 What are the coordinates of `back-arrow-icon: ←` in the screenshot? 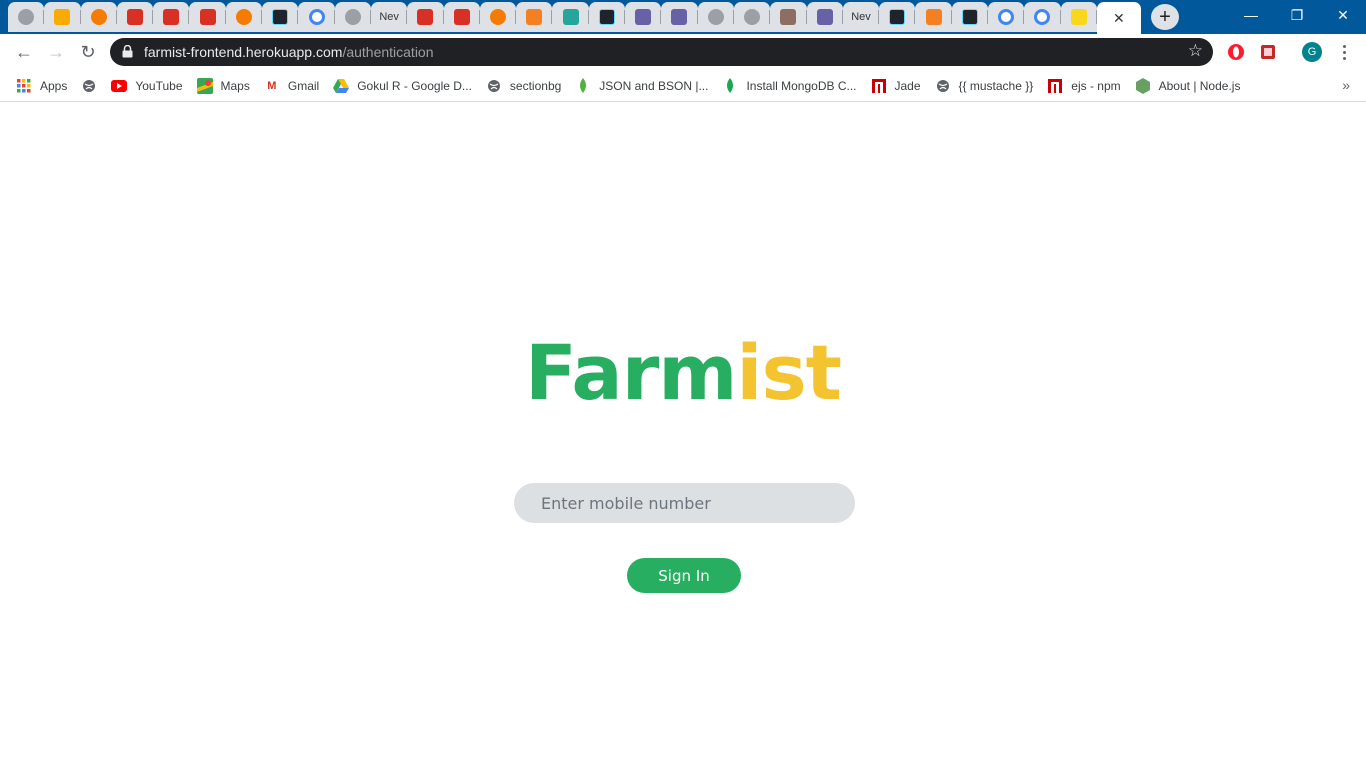 It's located at (24, 52).